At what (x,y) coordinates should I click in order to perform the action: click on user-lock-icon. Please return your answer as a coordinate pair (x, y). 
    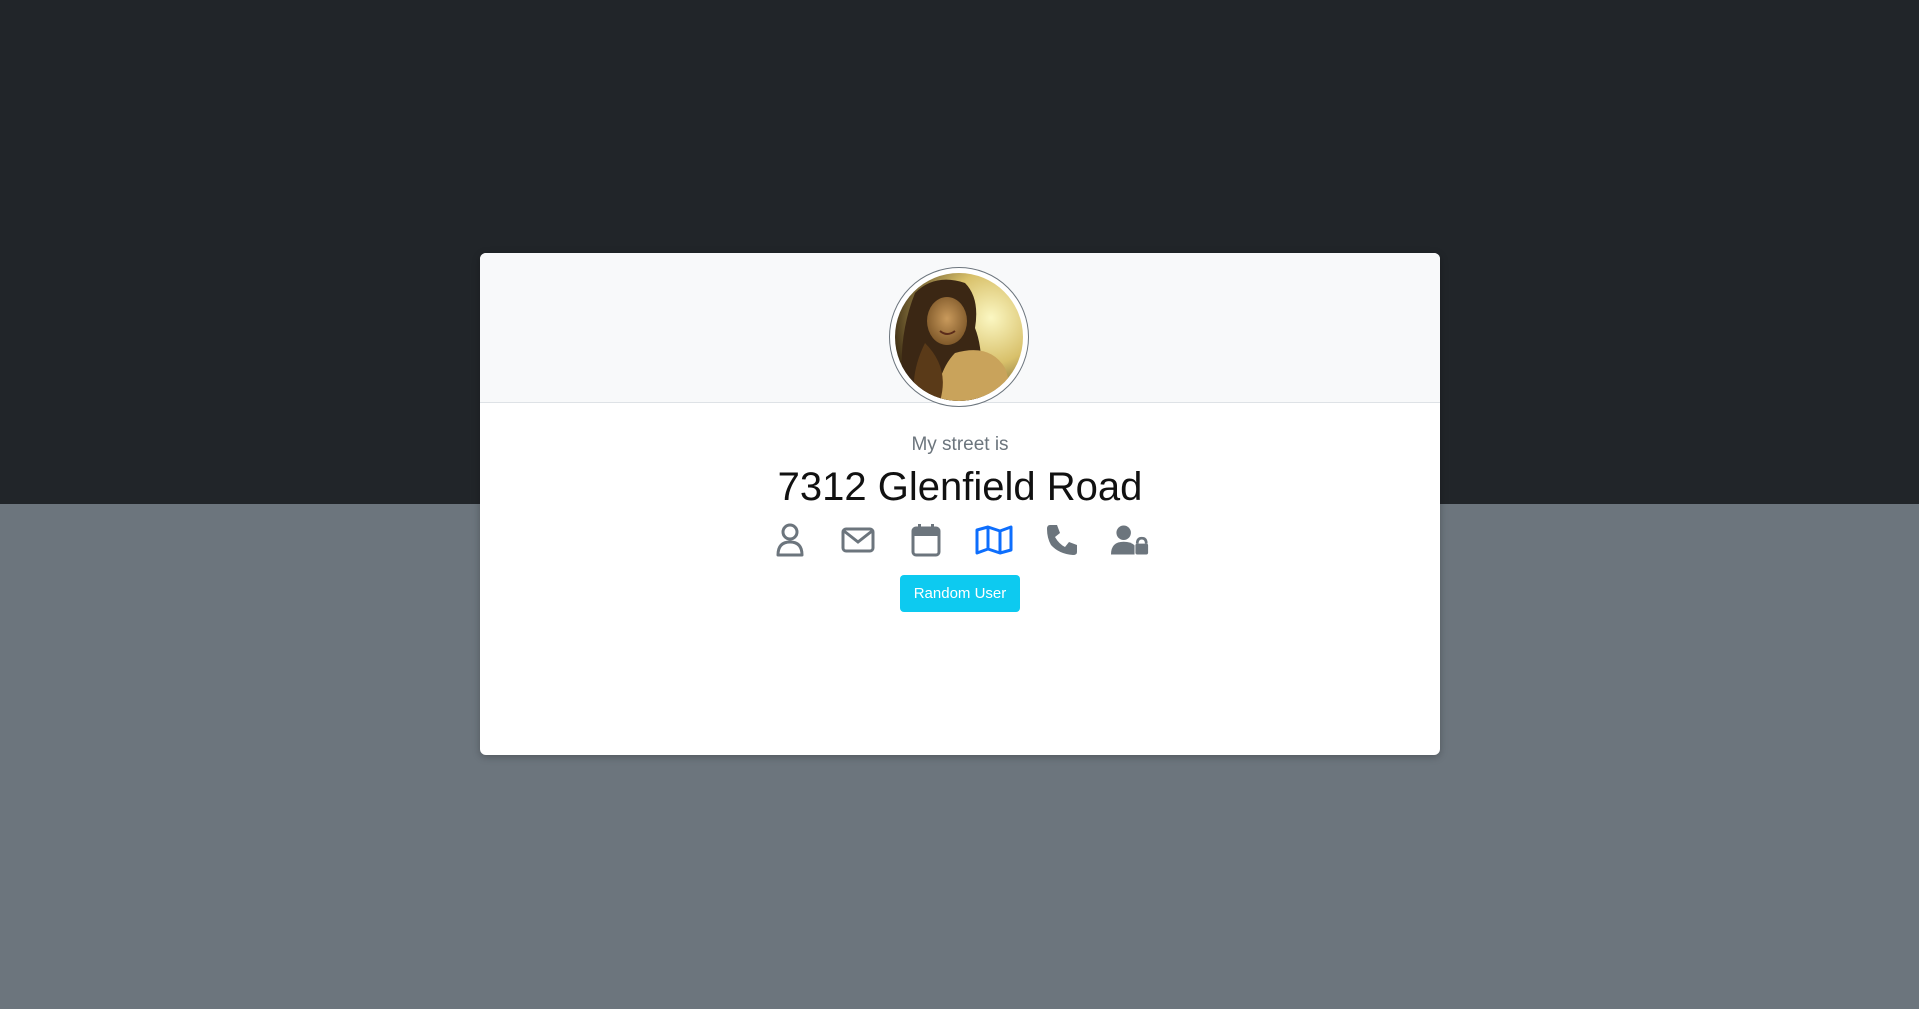
    Looking at the image, I should click on (1130, 540).